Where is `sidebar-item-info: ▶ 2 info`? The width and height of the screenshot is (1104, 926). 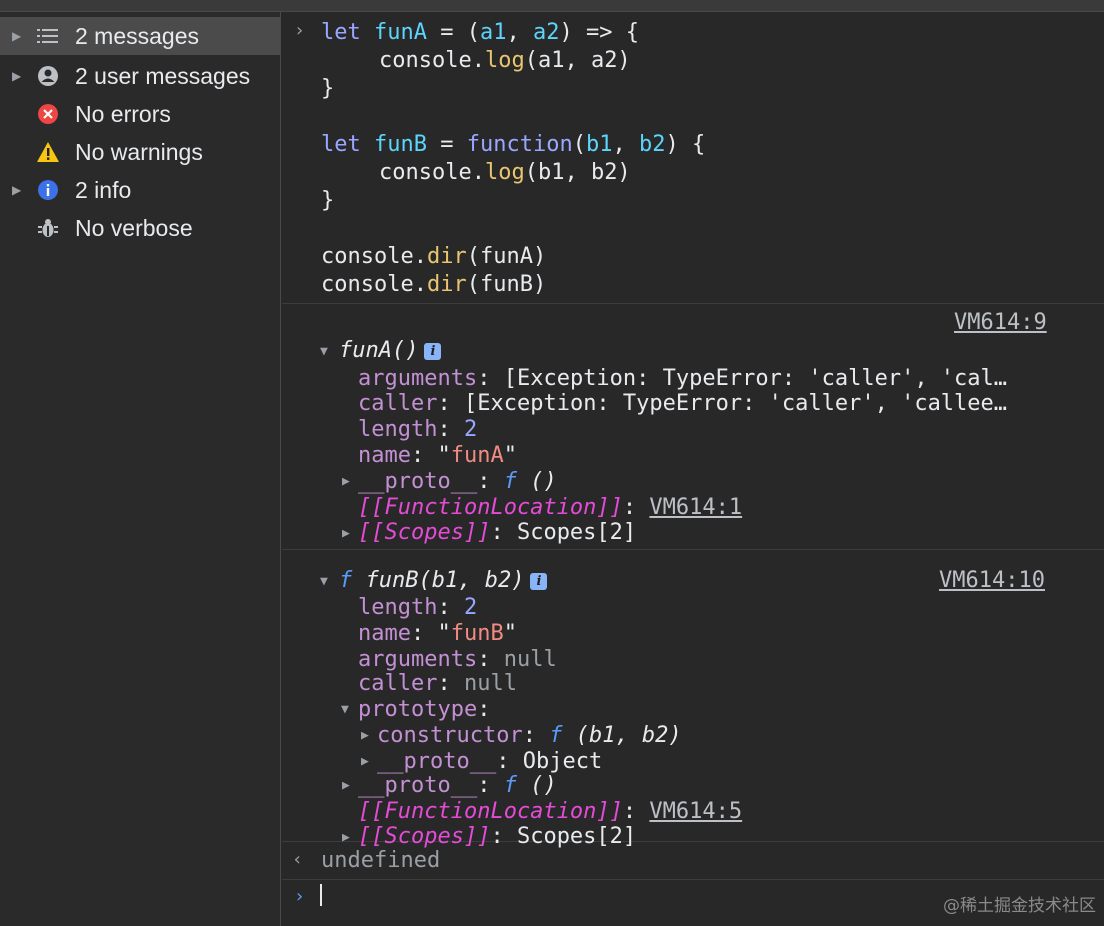 sidebar-item-info: ▶ 2 info is located at coordinates (140, 190).